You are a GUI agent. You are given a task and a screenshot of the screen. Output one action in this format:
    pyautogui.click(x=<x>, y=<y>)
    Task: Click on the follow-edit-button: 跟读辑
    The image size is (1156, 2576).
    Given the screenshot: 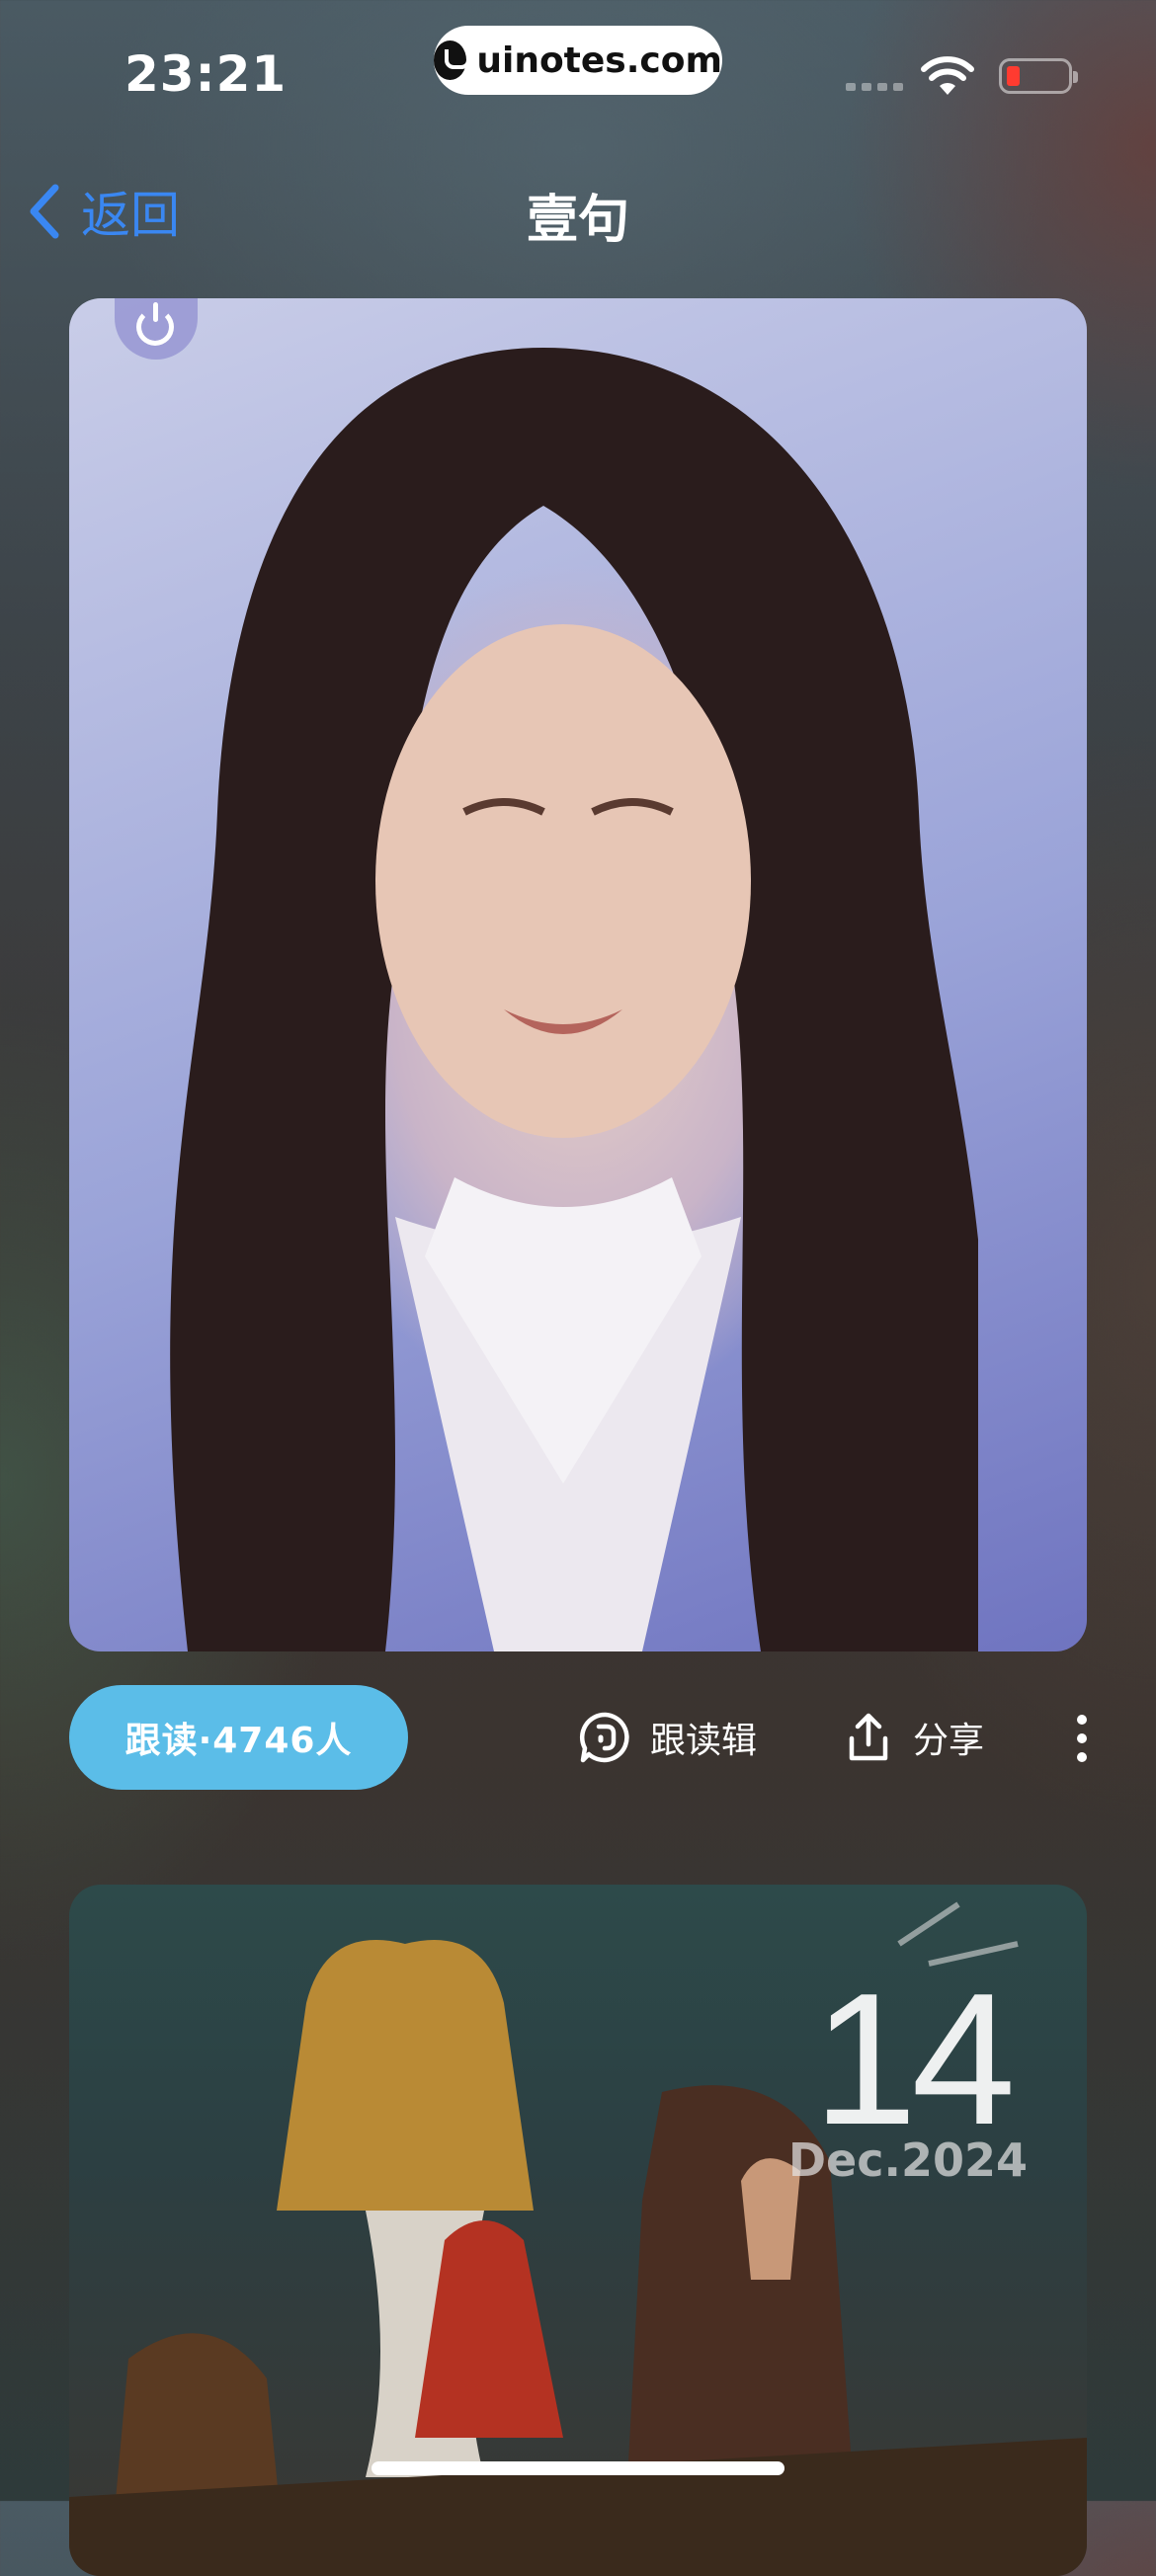 What is the action you would take?
    pyautogui.click(x=668, y=1737)
    